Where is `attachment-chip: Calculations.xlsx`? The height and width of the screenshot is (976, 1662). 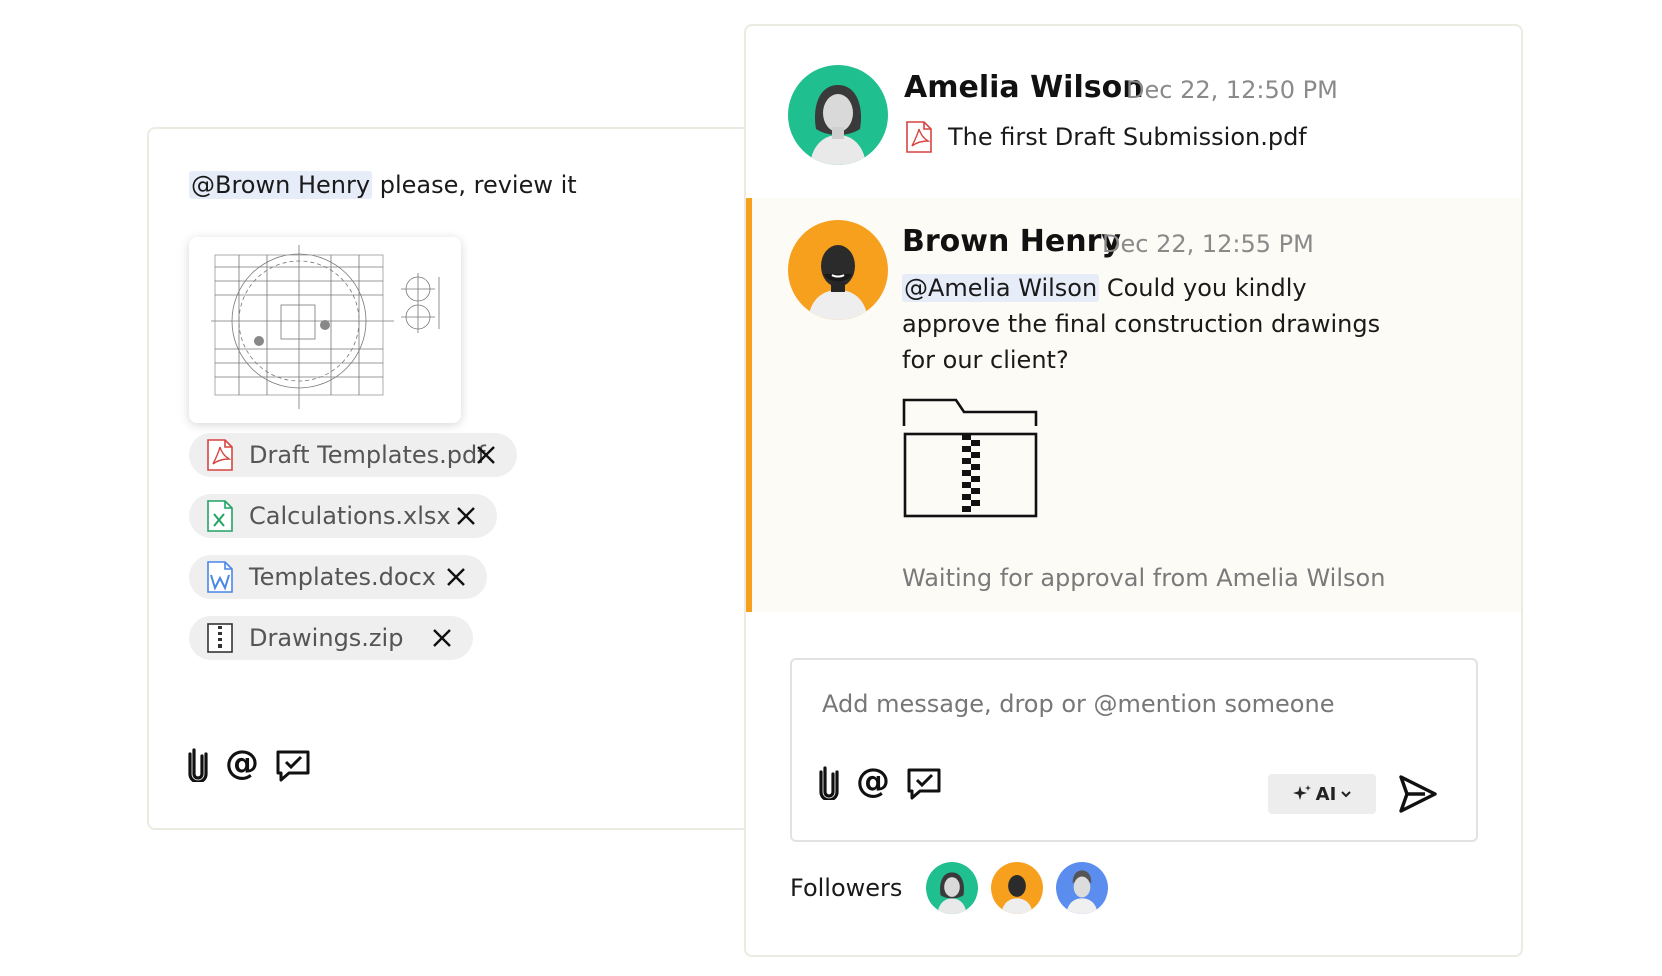
attachment-chip: Calculations.xlsx is located at coordinates (343, 516).